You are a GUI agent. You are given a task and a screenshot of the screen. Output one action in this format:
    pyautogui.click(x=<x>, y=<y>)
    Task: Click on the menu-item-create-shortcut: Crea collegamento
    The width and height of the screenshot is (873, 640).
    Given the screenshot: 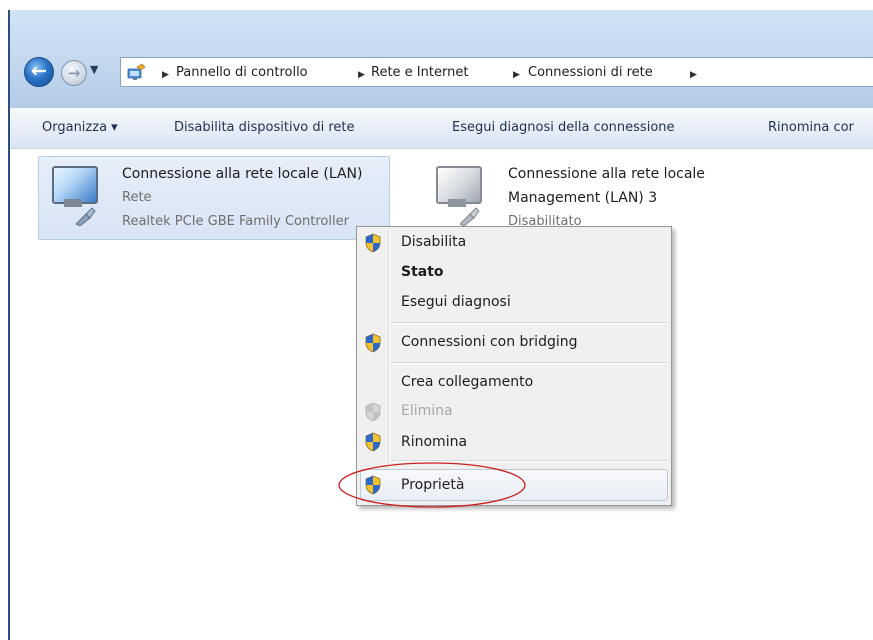 What is the action you would take?
    pyautogui.click(x=467, y=382)
    